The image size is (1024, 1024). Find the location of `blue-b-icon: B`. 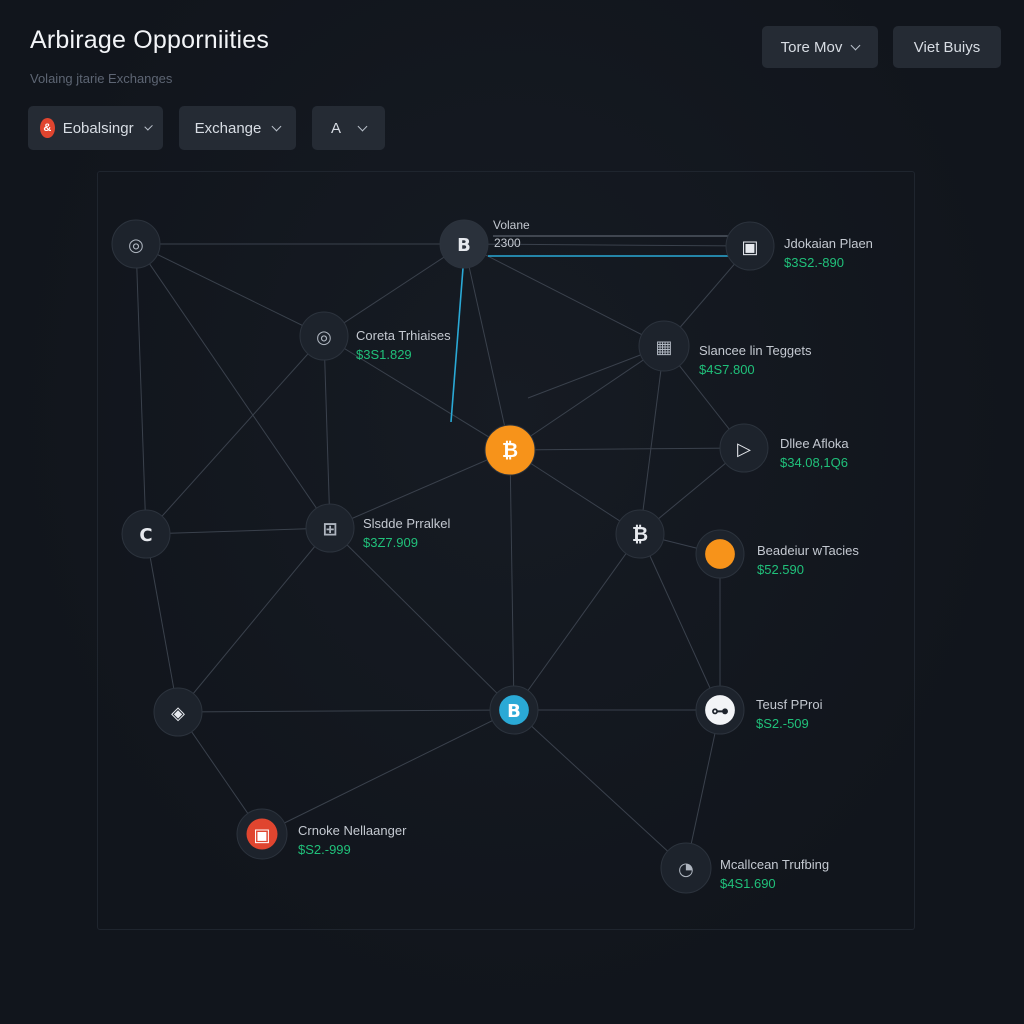

blue-b-icon: B is located at coordinates (514, 711).